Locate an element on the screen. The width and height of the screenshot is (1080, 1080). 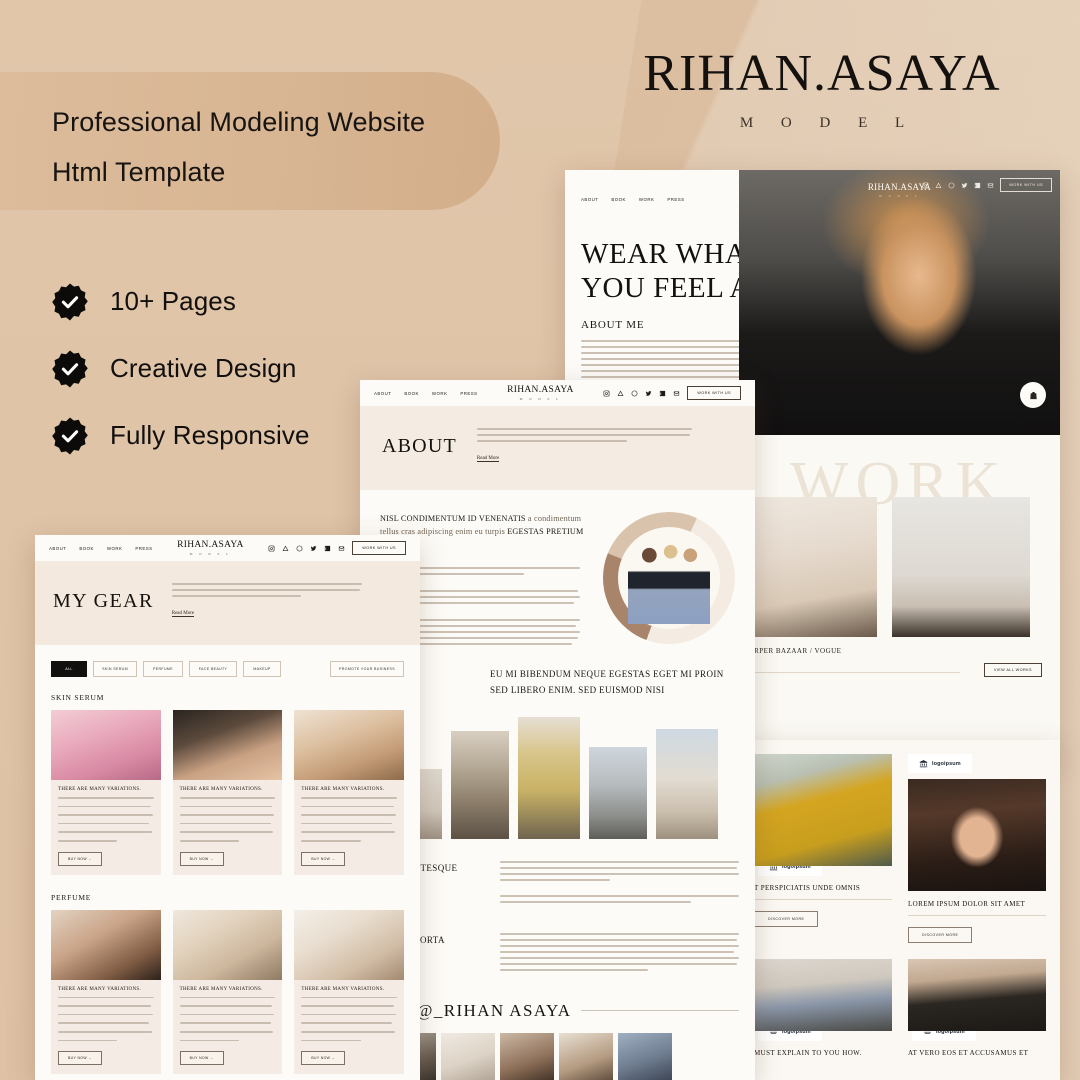
about-team-photo is located at coordinates (669, 580).